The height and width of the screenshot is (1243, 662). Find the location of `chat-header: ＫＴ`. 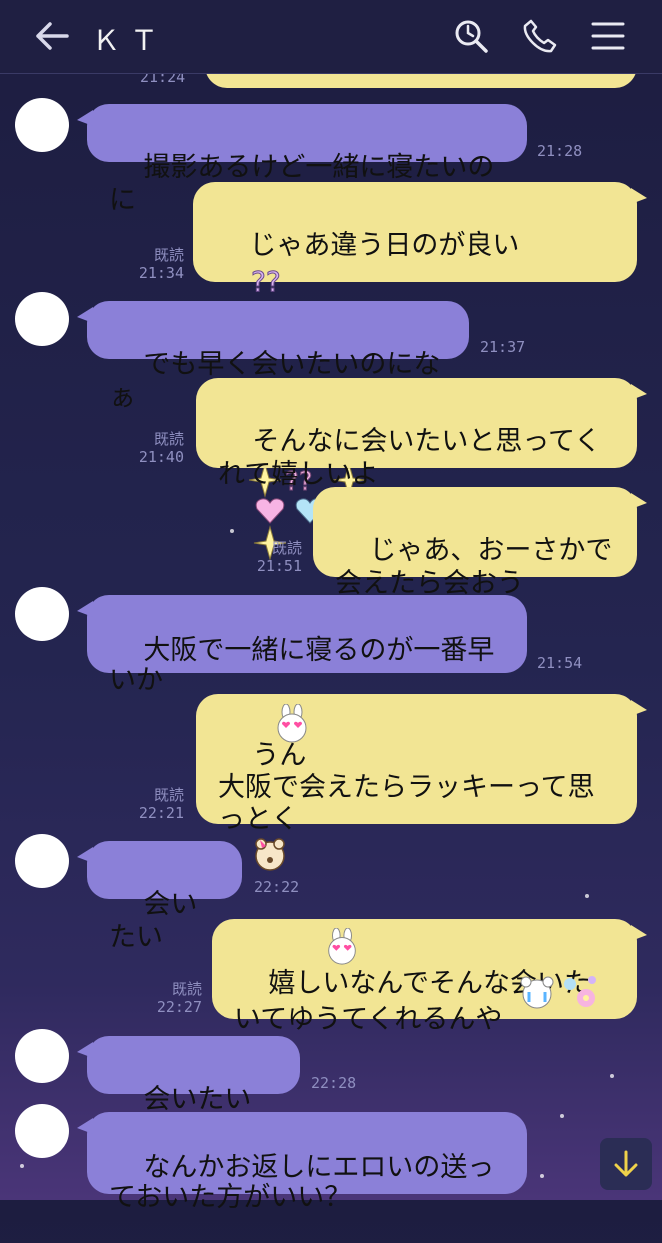

chat-header: ＫＴ is located at coordinates (331, 37).